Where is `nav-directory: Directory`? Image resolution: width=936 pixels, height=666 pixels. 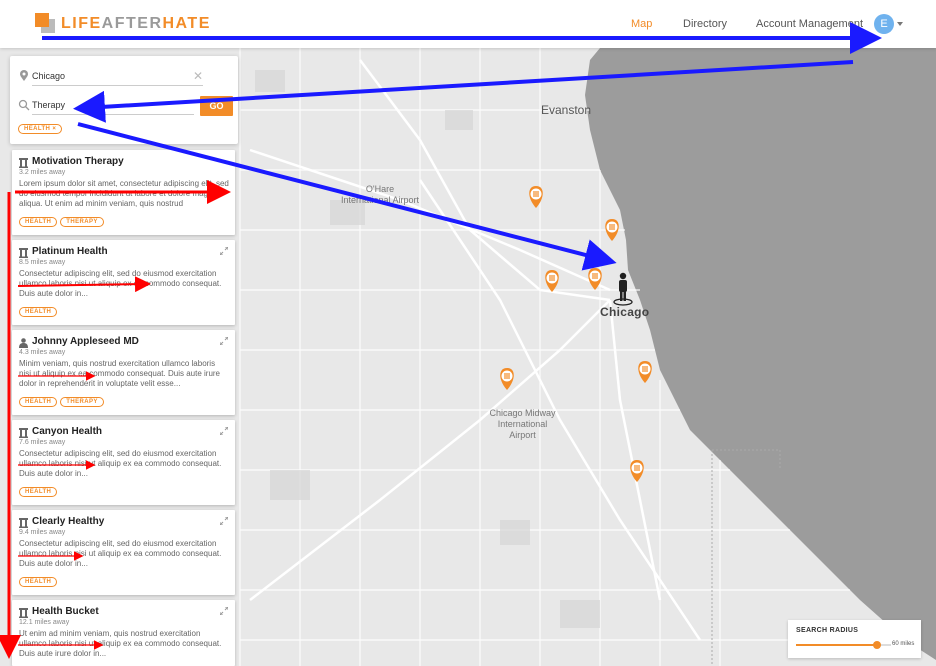 nav-directory: Directory is located at coordinates (705, 24).